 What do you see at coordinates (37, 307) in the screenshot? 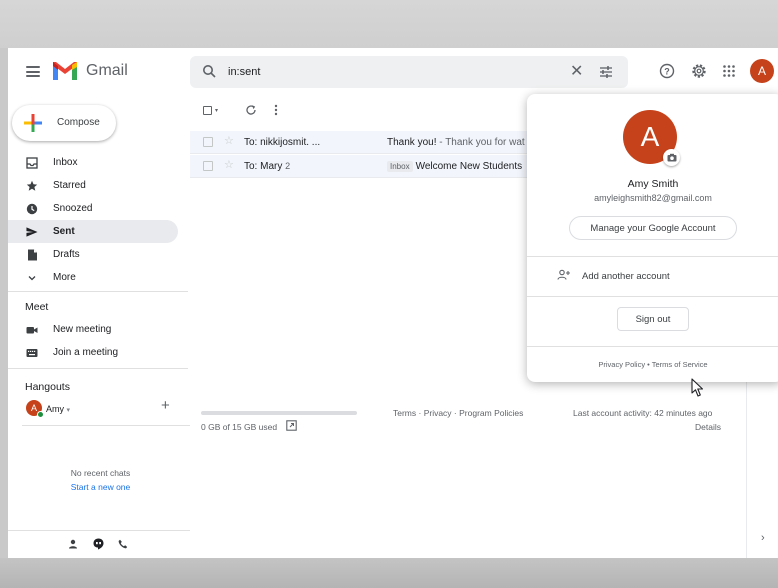
I see `meet-heading: Meet` at bounding box center [37, 307].